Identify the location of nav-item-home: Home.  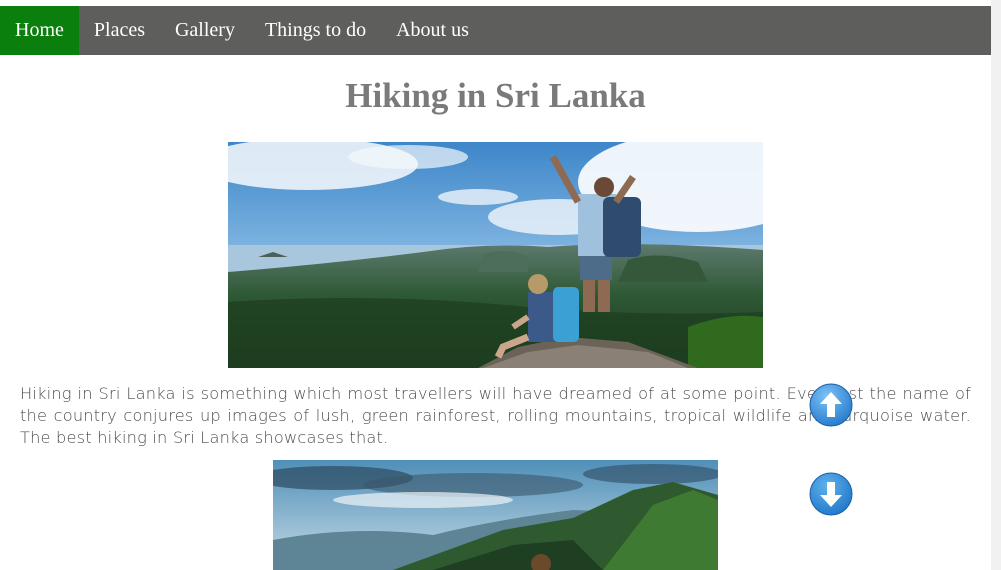
(39, 30).